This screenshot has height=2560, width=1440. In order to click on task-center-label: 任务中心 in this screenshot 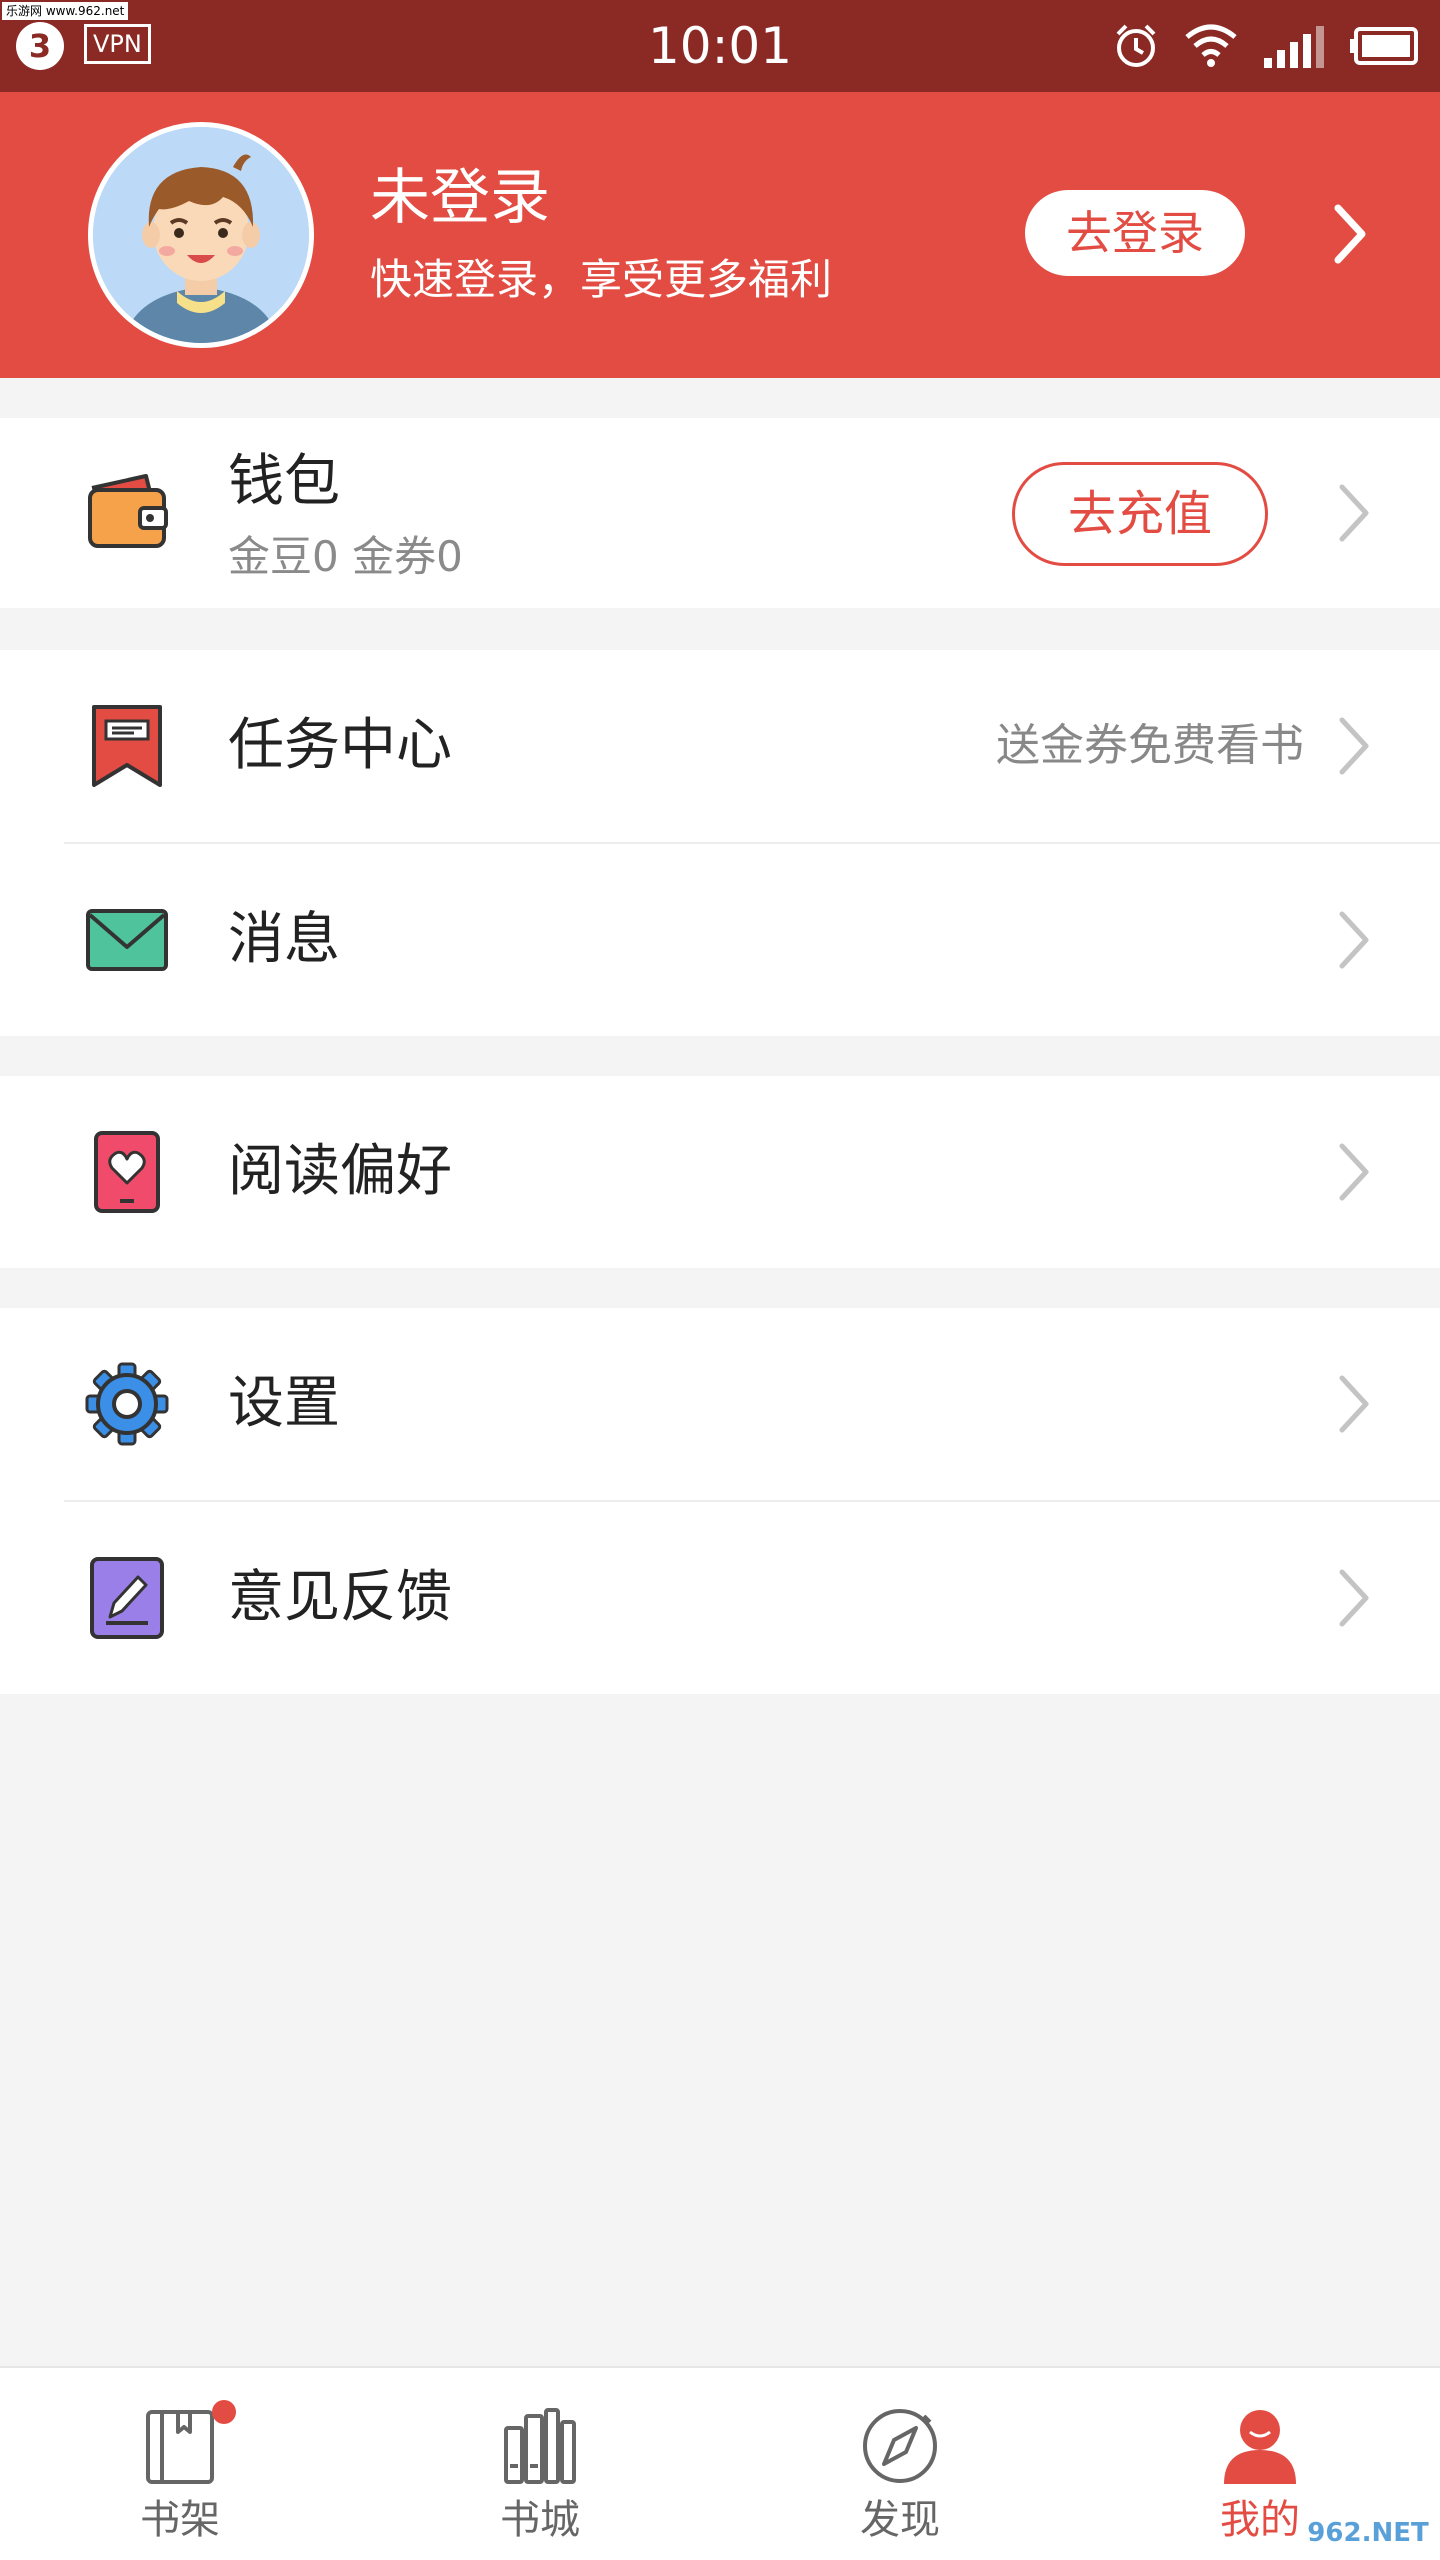, I will do `click(340, 745)`.